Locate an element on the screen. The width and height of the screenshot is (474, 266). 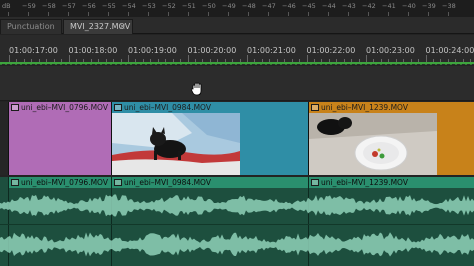
tab-bar: Punctuation MVI_2327.MOV × is located at coordinates (237, 25).